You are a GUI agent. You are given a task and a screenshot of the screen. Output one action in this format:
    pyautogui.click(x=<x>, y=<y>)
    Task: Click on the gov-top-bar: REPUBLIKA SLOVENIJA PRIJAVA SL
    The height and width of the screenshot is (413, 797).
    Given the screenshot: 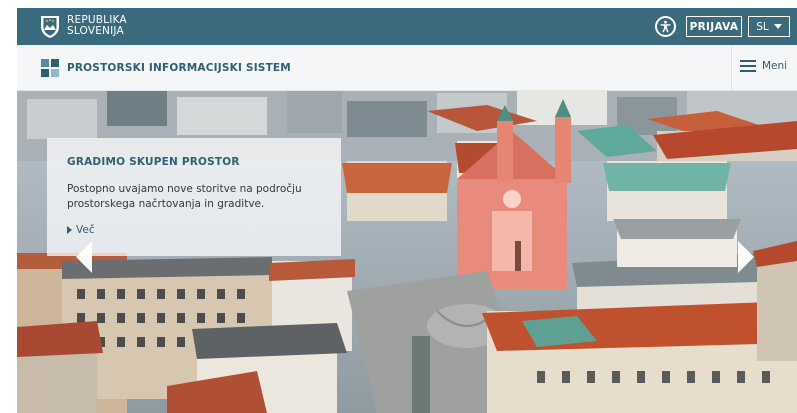 What is the action you would take?
    pyautogui.click(x=407, y=26)
    